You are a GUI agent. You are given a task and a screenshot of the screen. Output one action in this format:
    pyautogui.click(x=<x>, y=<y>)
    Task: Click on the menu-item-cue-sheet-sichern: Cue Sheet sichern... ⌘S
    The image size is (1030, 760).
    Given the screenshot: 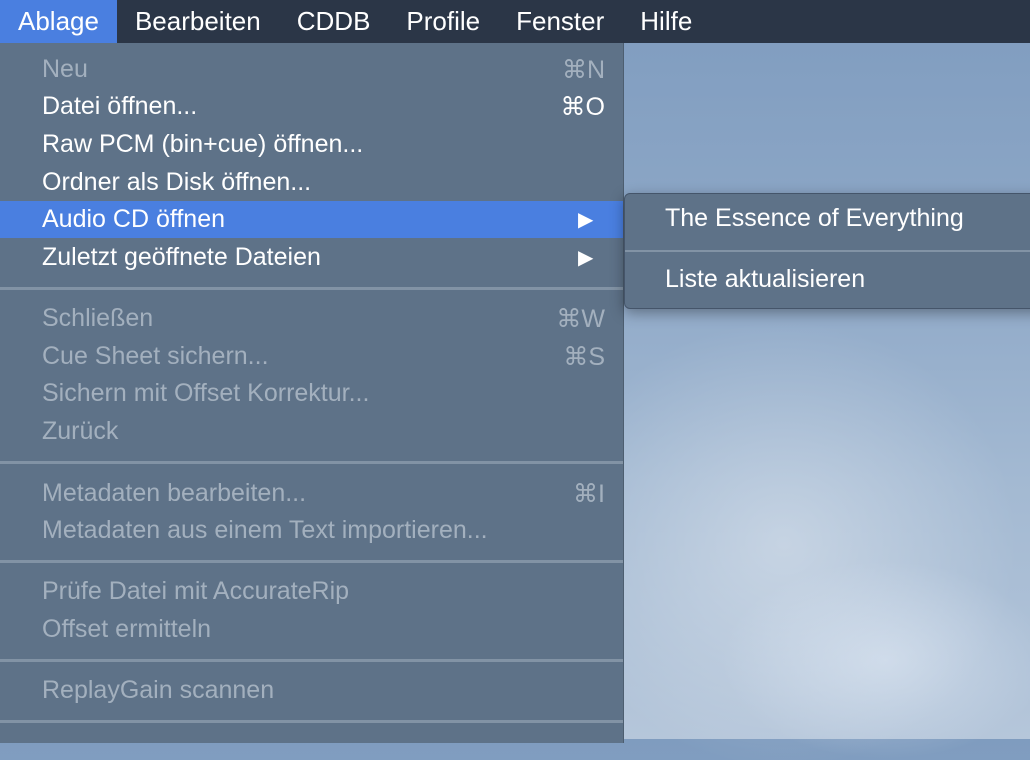 What is the action you would take?
    pyautogui.click(x=311, y=356)
    